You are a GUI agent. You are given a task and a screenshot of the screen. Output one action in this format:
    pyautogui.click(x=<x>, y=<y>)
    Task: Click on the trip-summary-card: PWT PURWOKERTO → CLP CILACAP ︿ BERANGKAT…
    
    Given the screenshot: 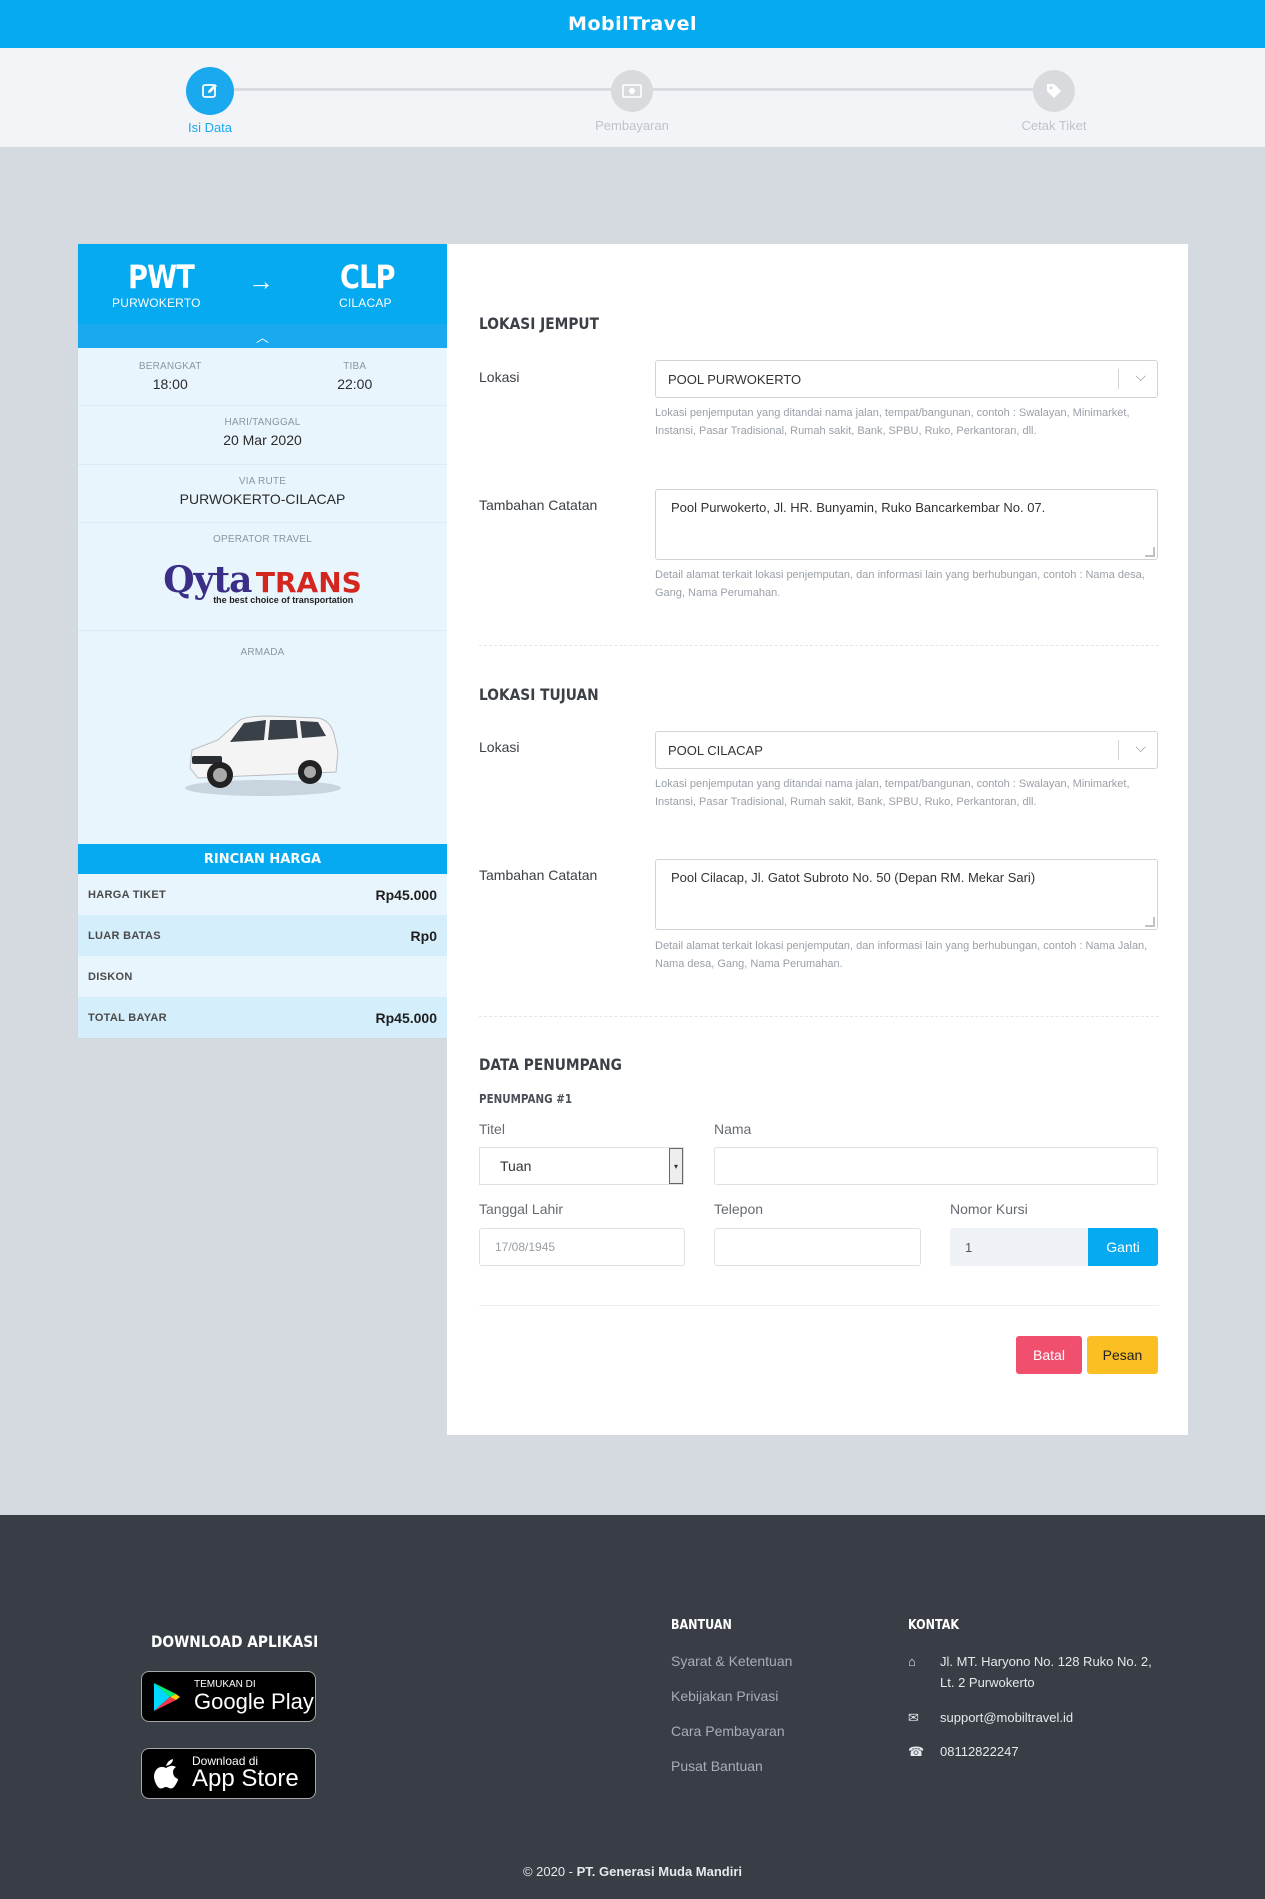 What is the action you would take?
    pyautogui.click(x=262, y=641)
    